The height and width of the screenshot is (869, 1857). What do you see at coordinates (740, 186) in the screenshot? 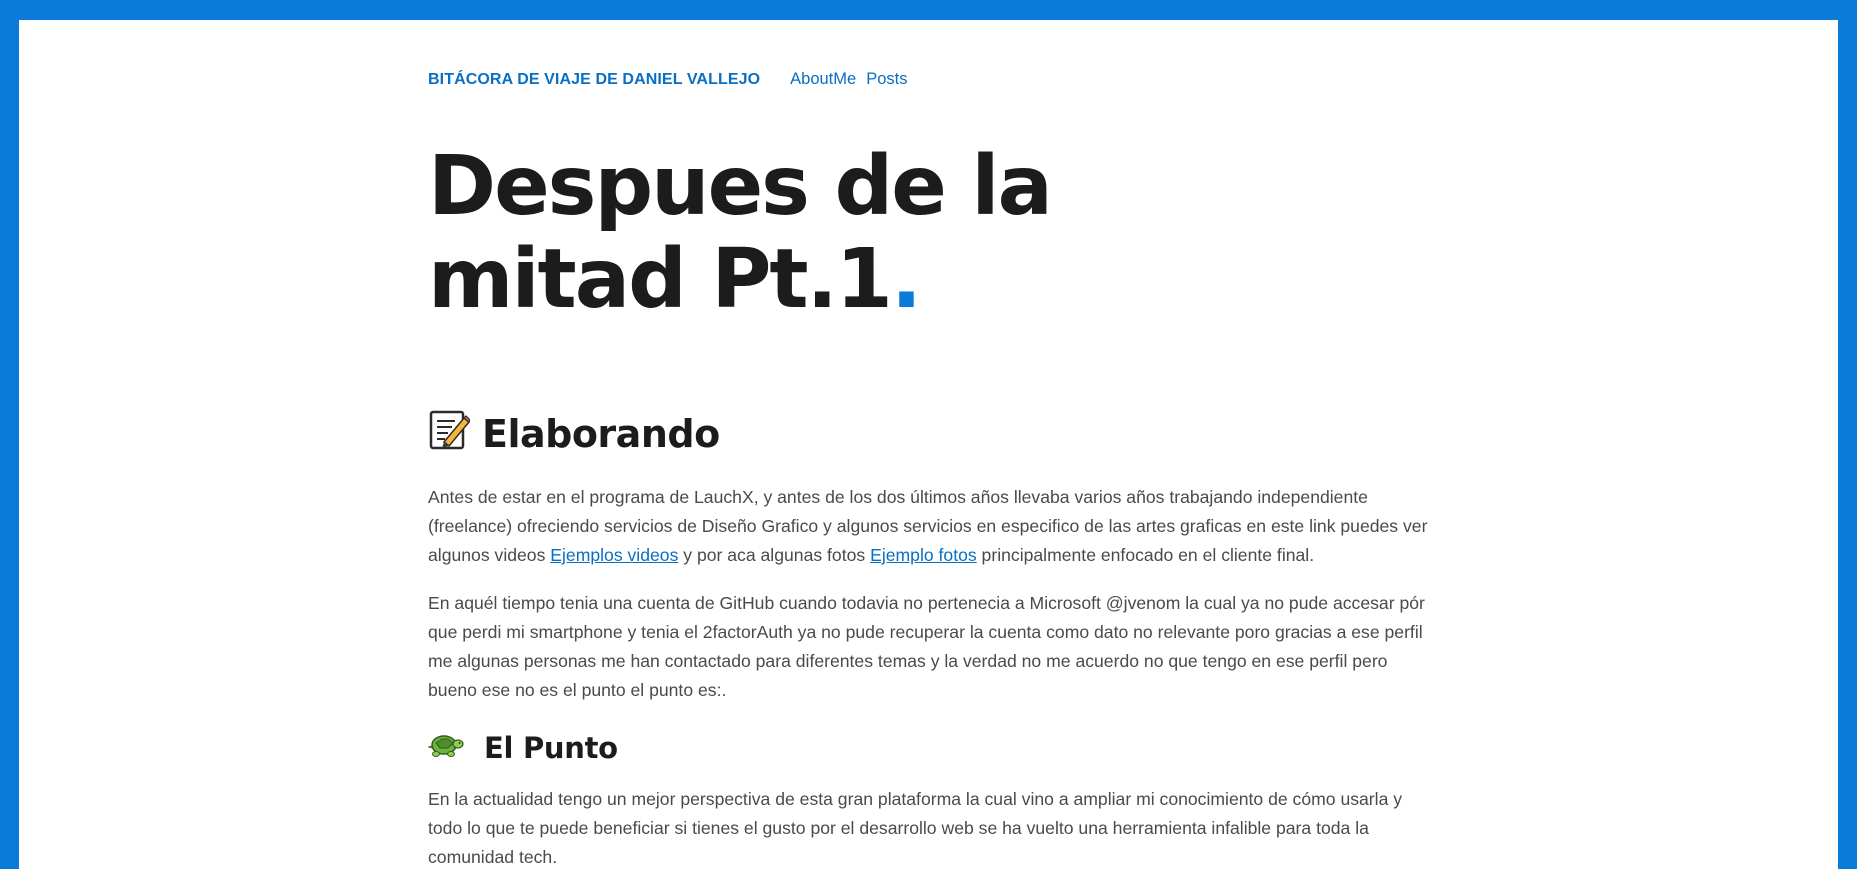
I see `post-title-line1: Despues de la` at bounding box center [740, 186].